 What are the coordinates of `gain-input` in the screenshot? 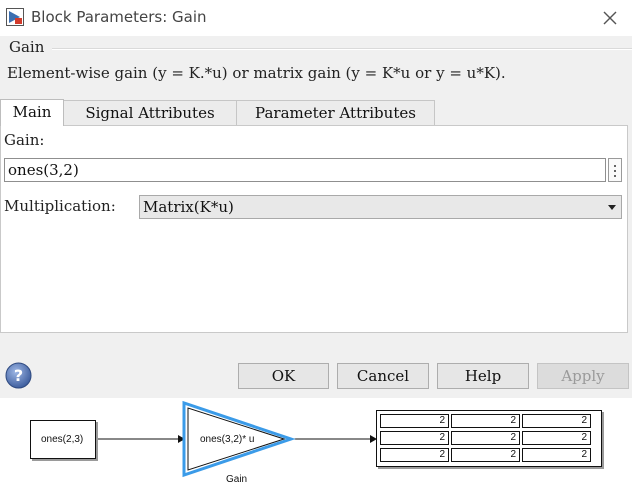 It's located at (305, 170).